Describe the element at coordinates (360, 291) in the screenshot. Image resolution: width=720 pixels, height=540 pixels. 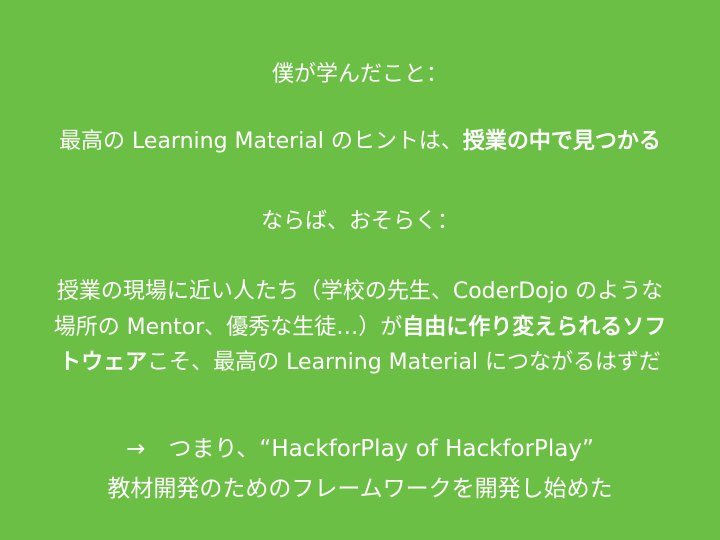
I see `paragraph-line-1: 授業の現場に近い人たち（学校の先生、CoderDojo のような` at that location.